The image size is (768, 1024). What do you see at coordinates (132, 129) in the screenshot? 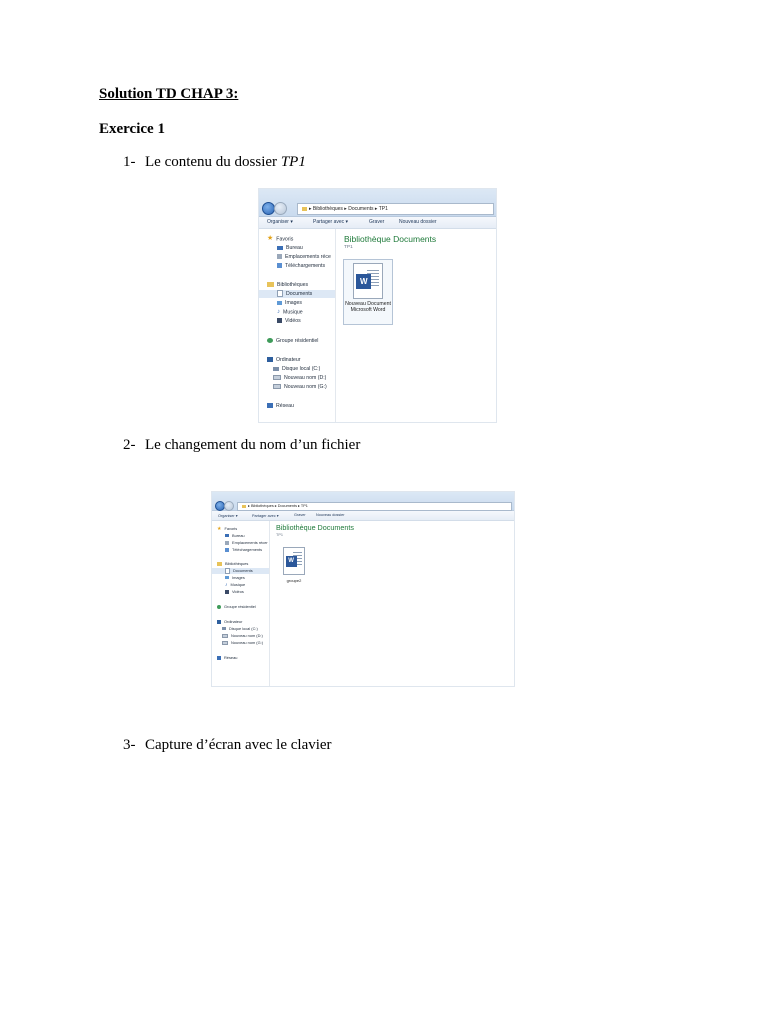
I see `section-title: Exercice 1` at bounding box center [132, 129].